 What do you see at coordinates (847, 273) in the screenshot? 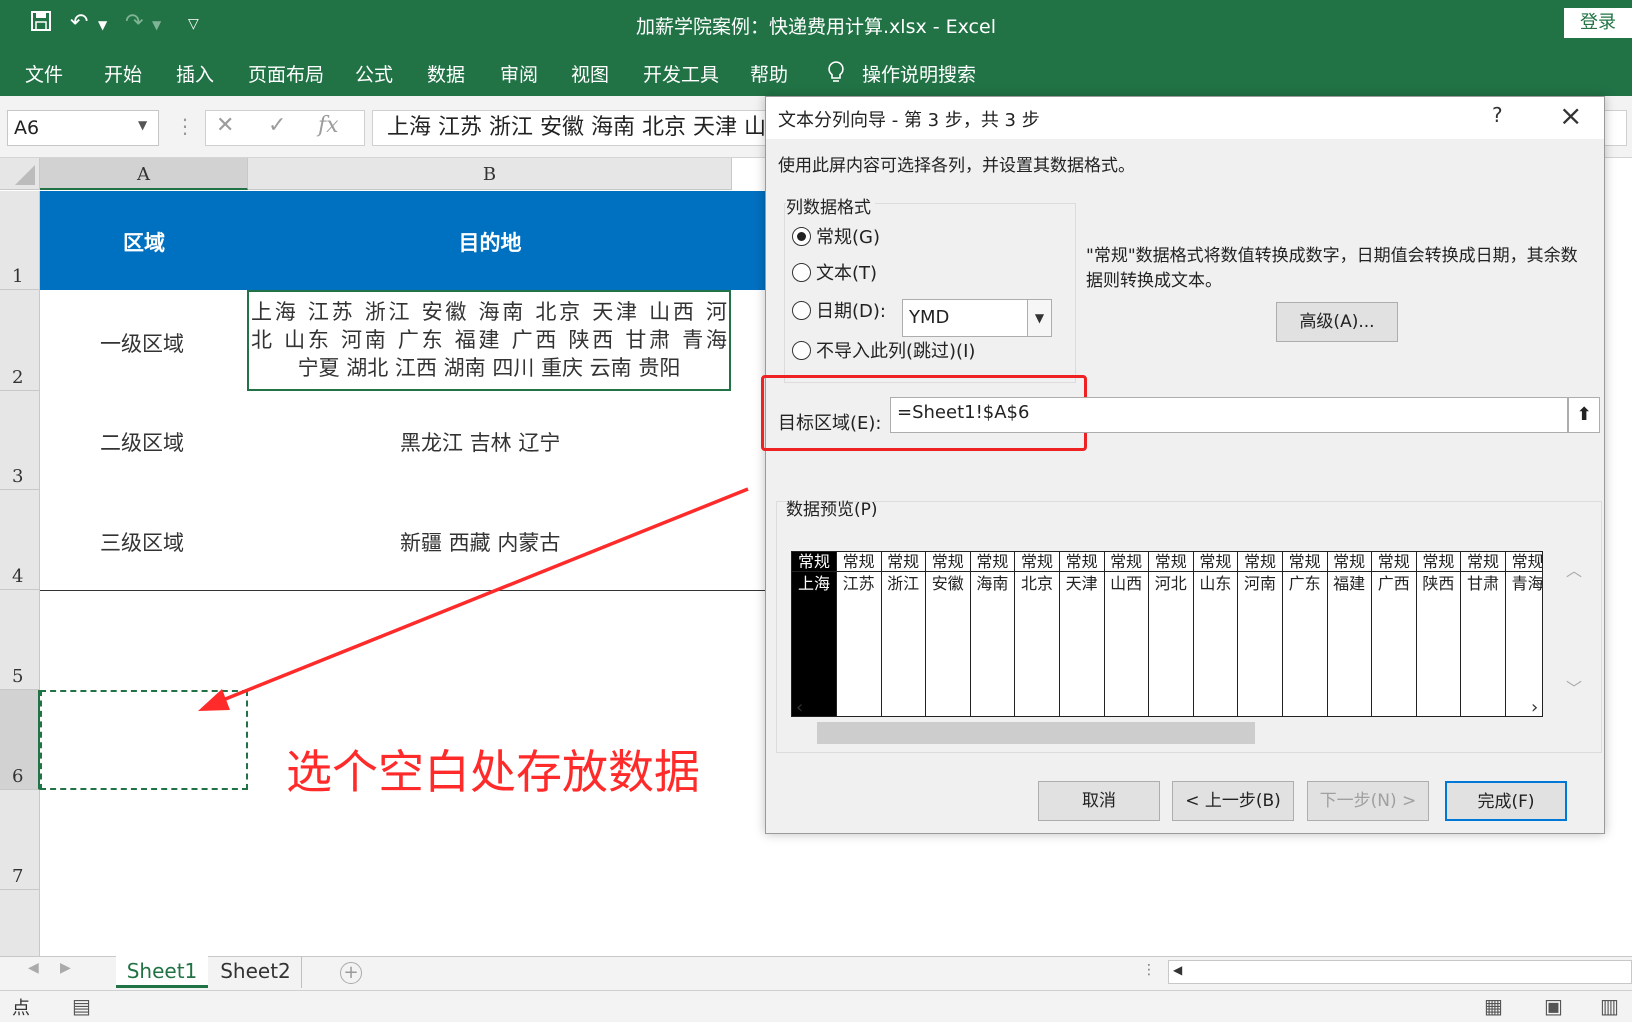
I see `radio-text-label: 文本(T)` at bounding box center [847, 273].